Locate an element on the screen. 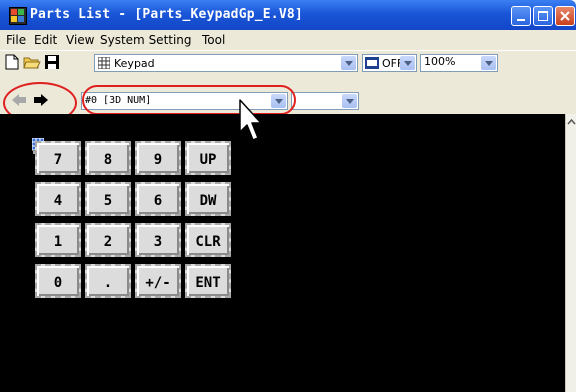 The height and width of the screenshot is (392, 576). keypad-icon is located at coordinates (104, 63).